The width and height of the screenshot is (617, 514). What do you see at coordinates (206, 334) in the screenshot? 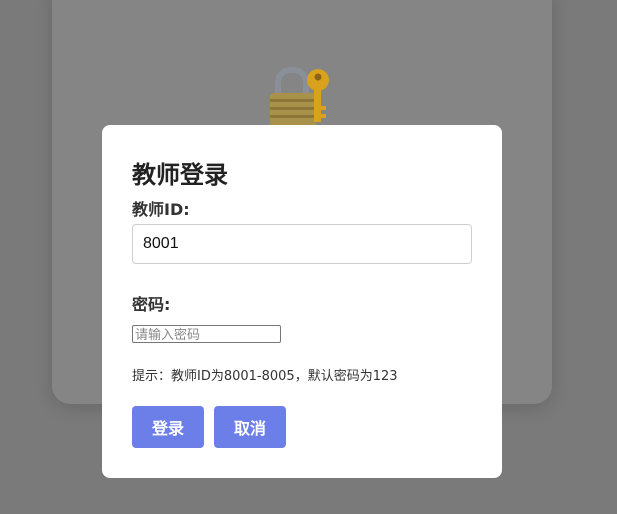
I see `password-input` at bounding box center [206, 334].